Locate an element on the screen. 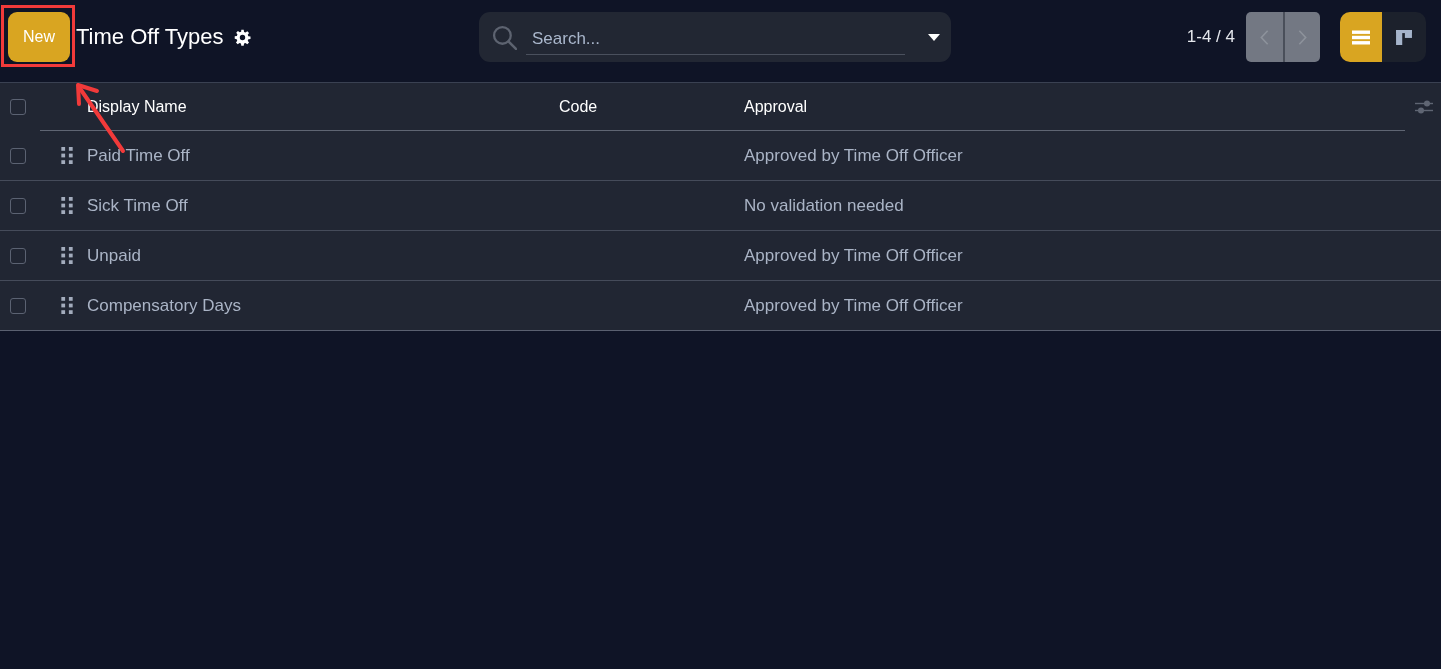  column-header: Approval is located at coordinates (776, 106).